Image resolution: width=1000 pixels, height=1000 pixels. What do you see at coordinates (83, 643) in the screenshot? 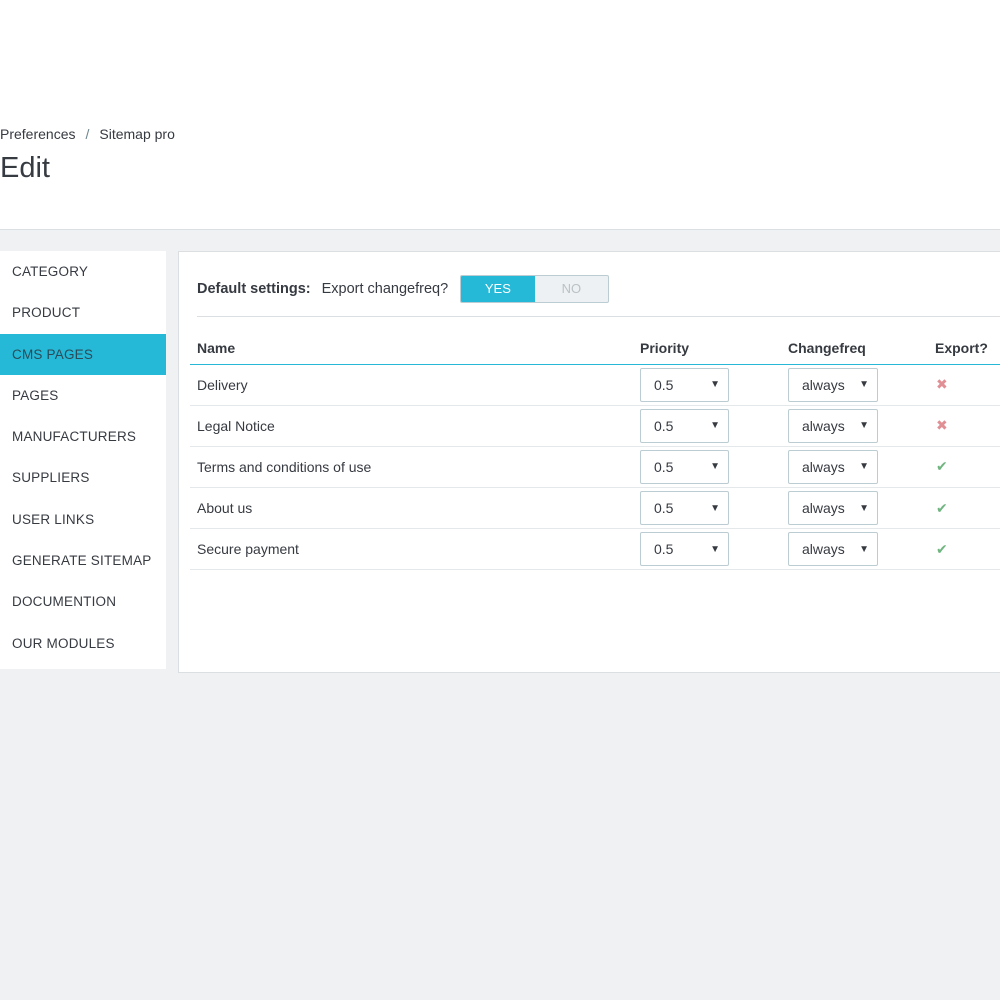
I see `sidebar-item-our-modules: OUR MODULES` at bounding box center [83, 643].